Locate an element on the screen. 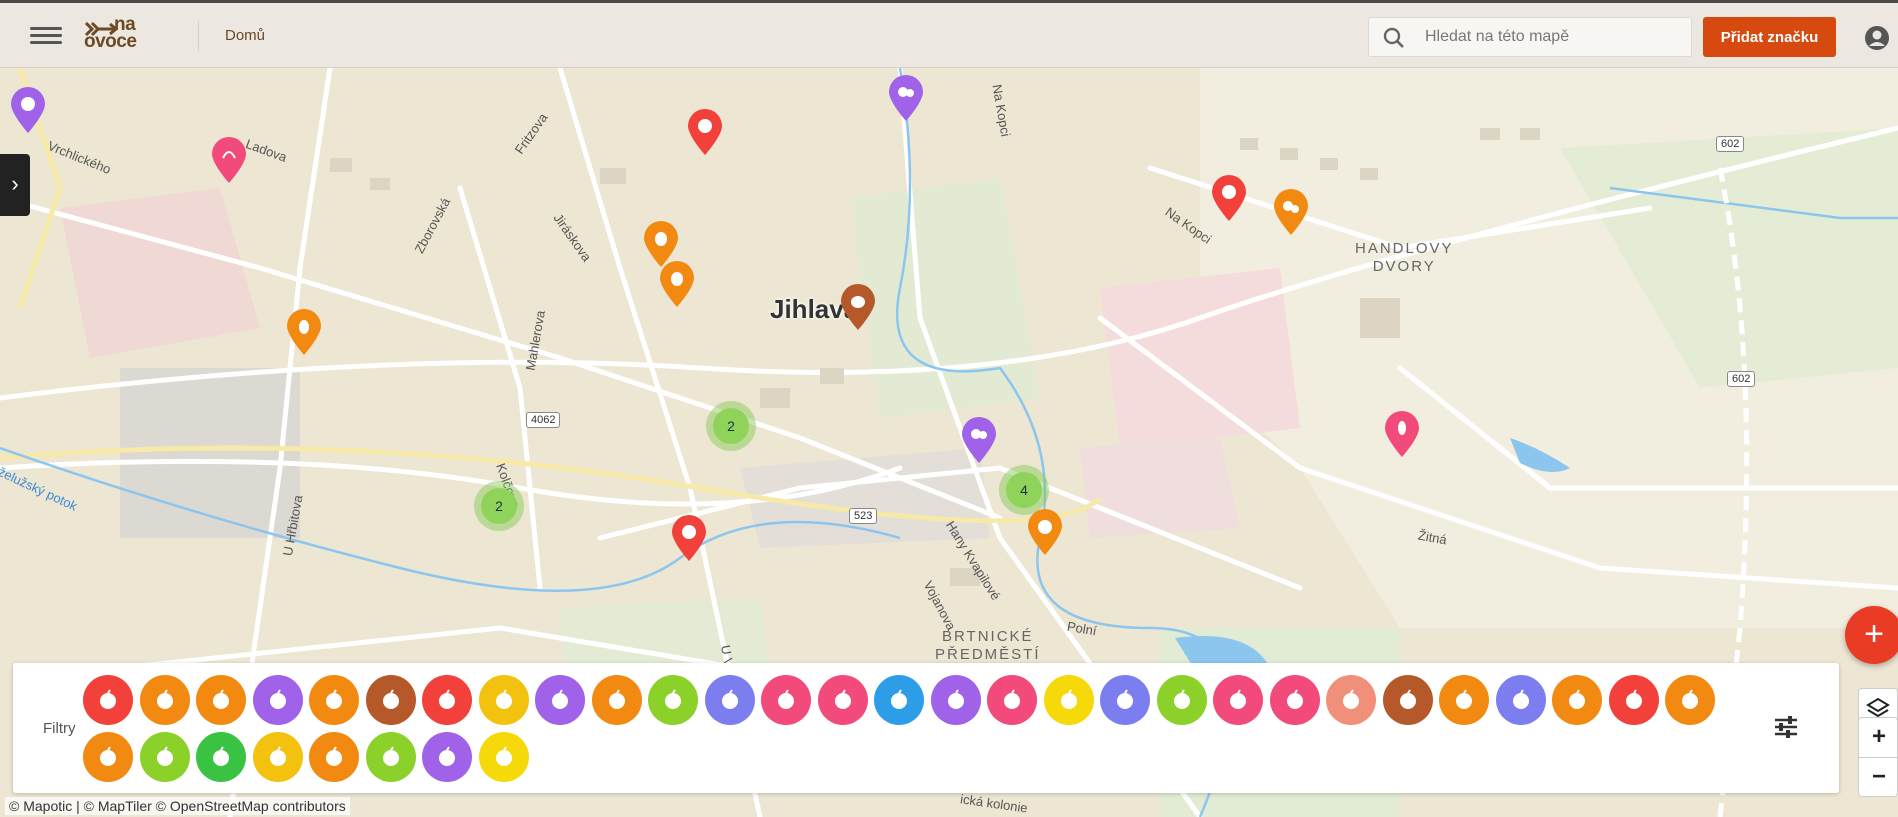 This screenshot has width=1898, height=817. cluster-count: 4 is located at coordinates (1024, 490).